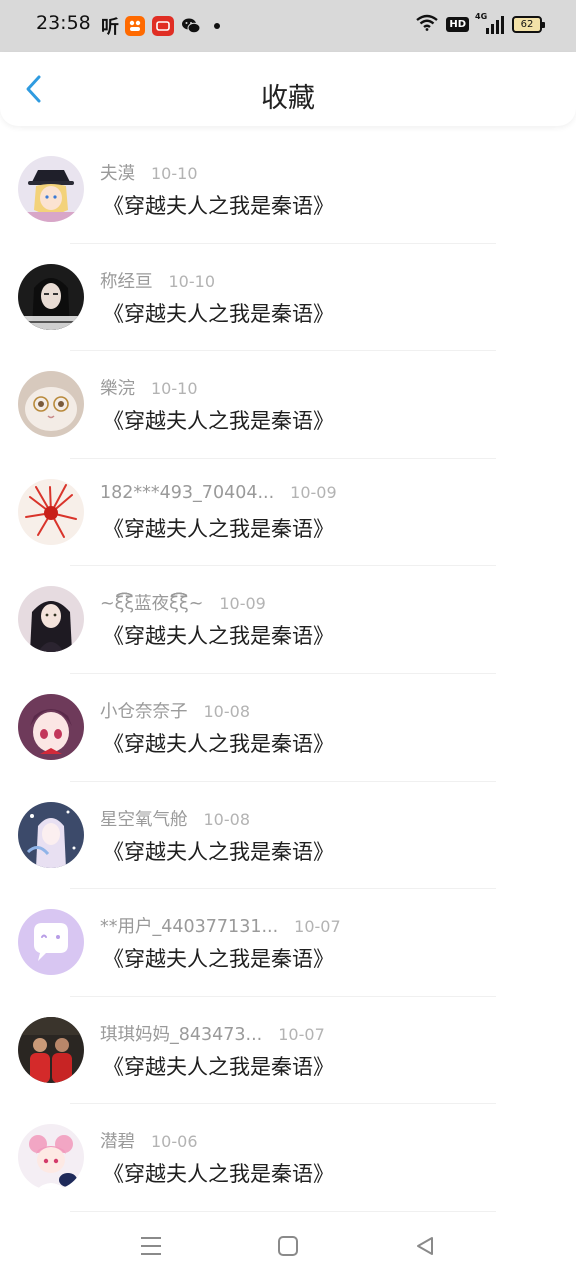 The width and height of the screenshot is (576, 1280). What do you see at coordinates (135, 26) in the screenshot?
I see `taobao-icon` at bounding box center [135, 26].